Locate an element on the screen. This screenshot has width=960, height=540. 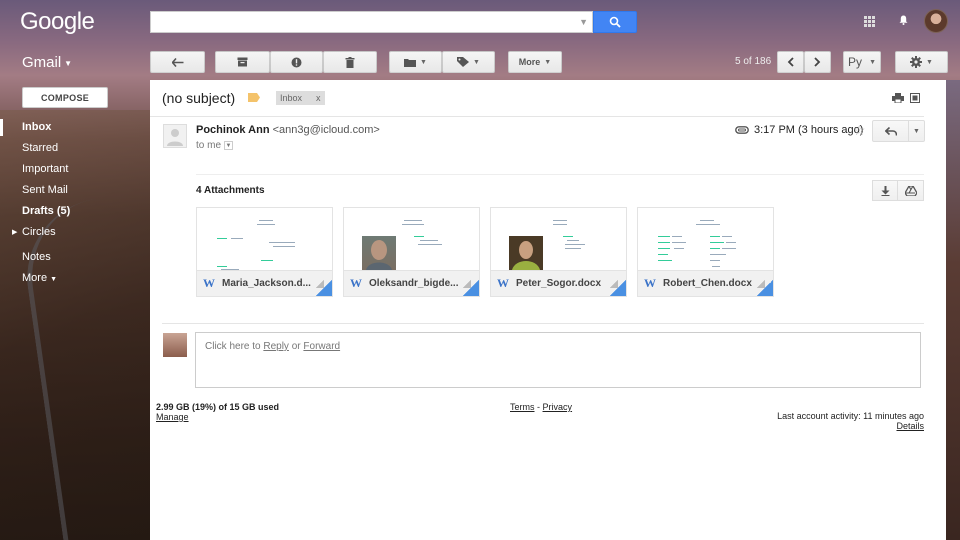
report-spam-button is located at coordinates (296, 62).